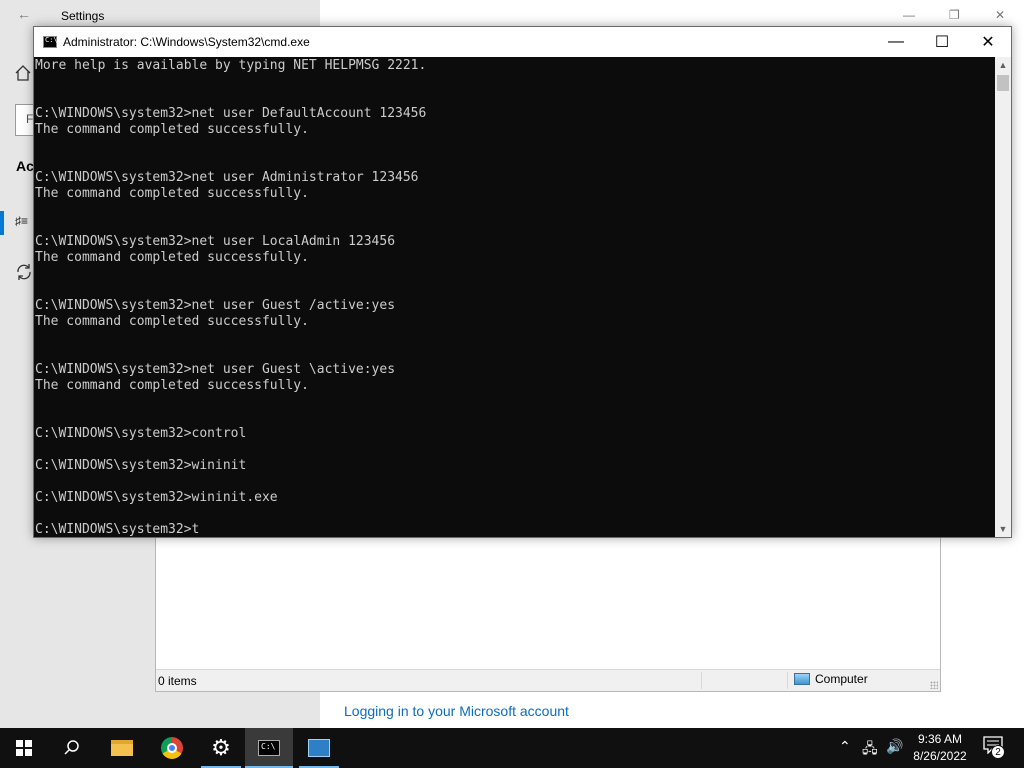 Image resolution: width=1024 pixels, height=768 pixels. I want to click on start-button, so click(24, 748).